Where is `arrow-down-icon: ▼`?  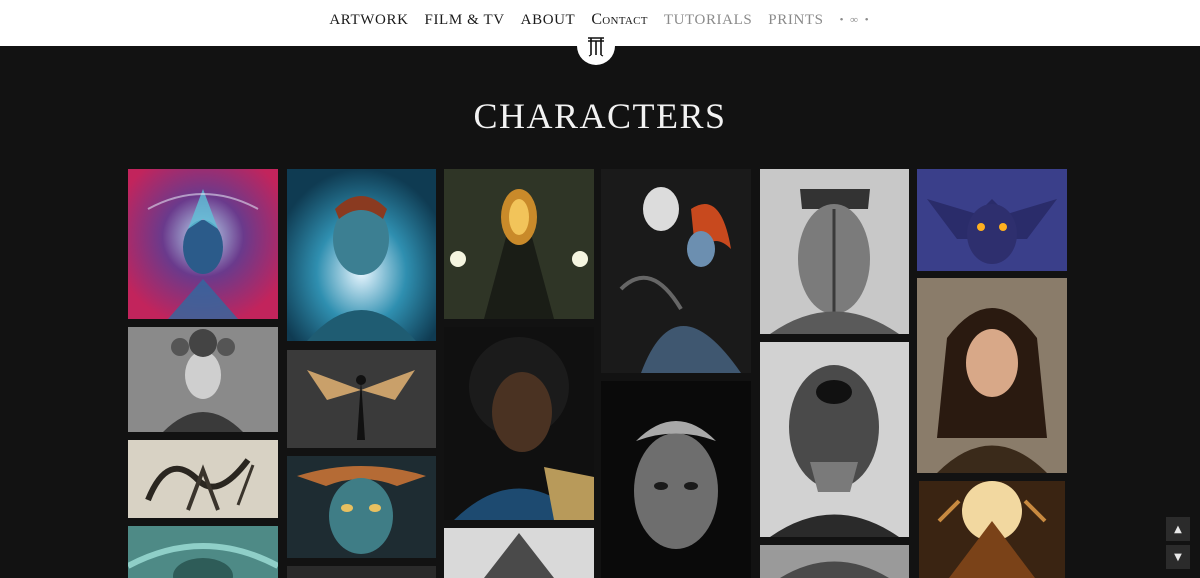
arrow-down-icon: ▼ is located at coordinates (1178, 557).